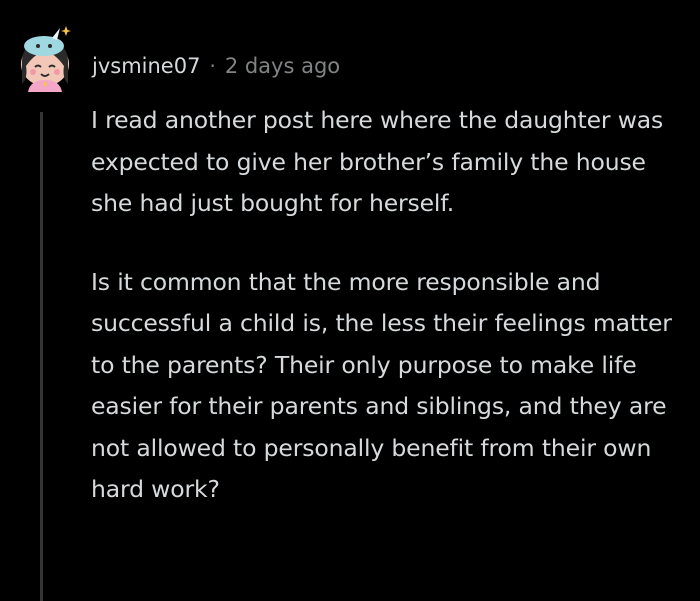 This screenshot has width=700, height=601. I want to click on thread-collapse-line, so click(41, 356).